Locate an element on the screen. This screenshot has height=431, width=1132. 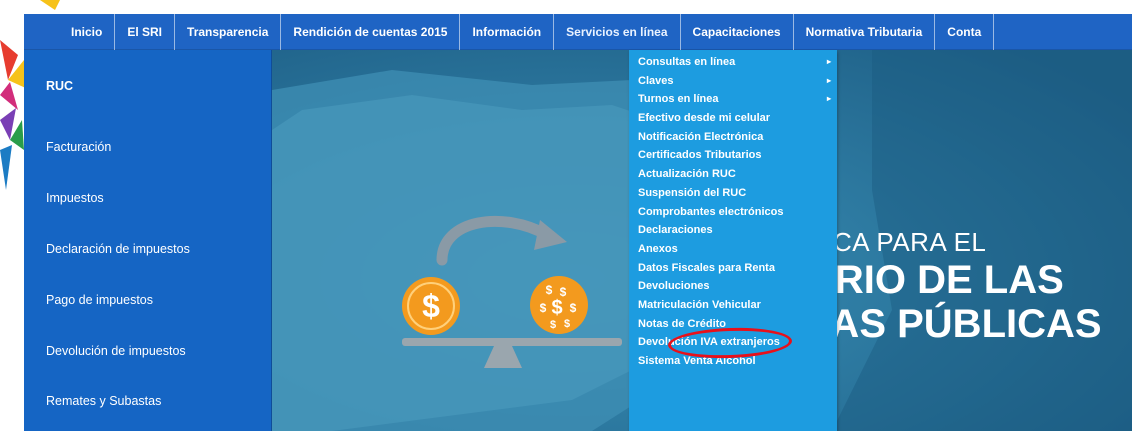
nav-item-capacitaciones: Capacitaciones is located at coordinates (737, 31).